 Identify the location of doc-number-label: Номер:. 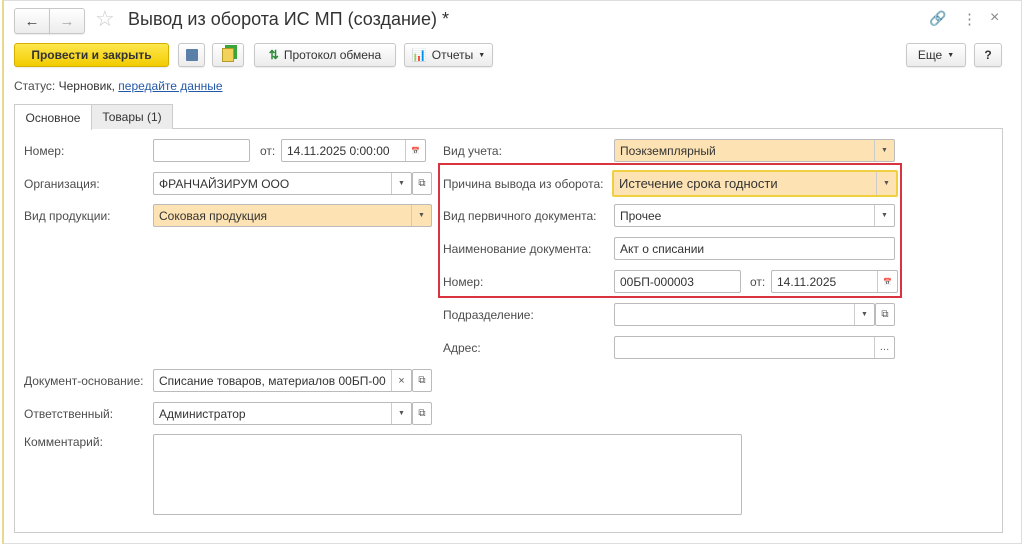
(463, 282).